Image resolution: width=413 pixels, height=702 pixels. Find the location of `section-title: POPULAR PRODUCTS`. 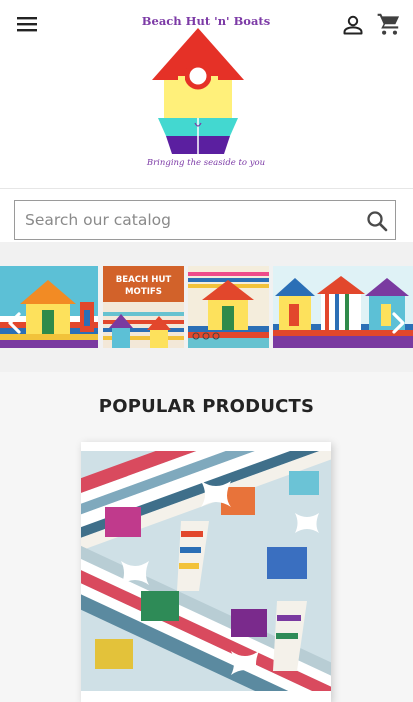

section-title: POPULAR PRODUCTS is located at coordinates (206, 406).